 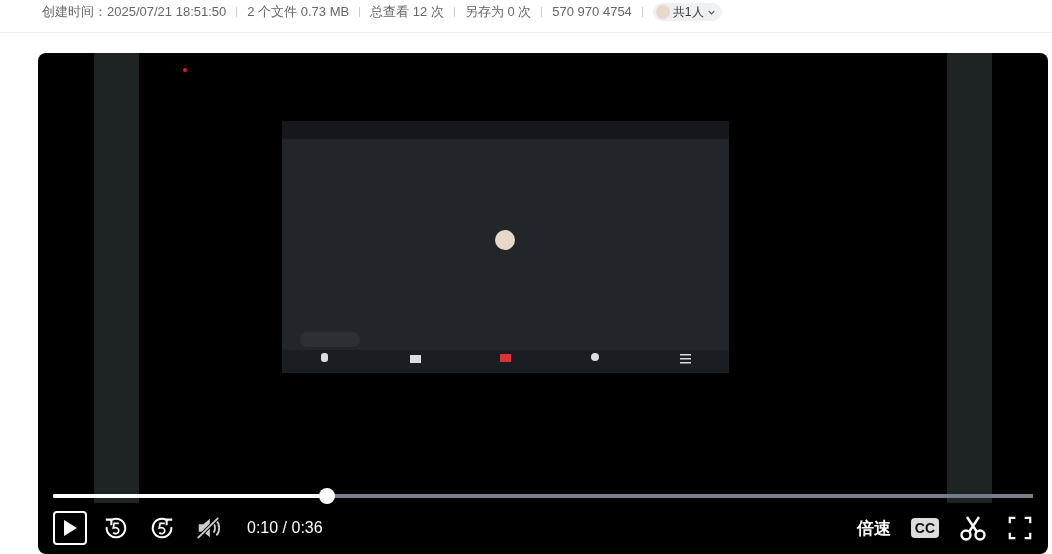 What do you see at coordinates (1020, 528) in the screenshot?
I see `fullscreen-icon` at bounding box center [1020, 528].